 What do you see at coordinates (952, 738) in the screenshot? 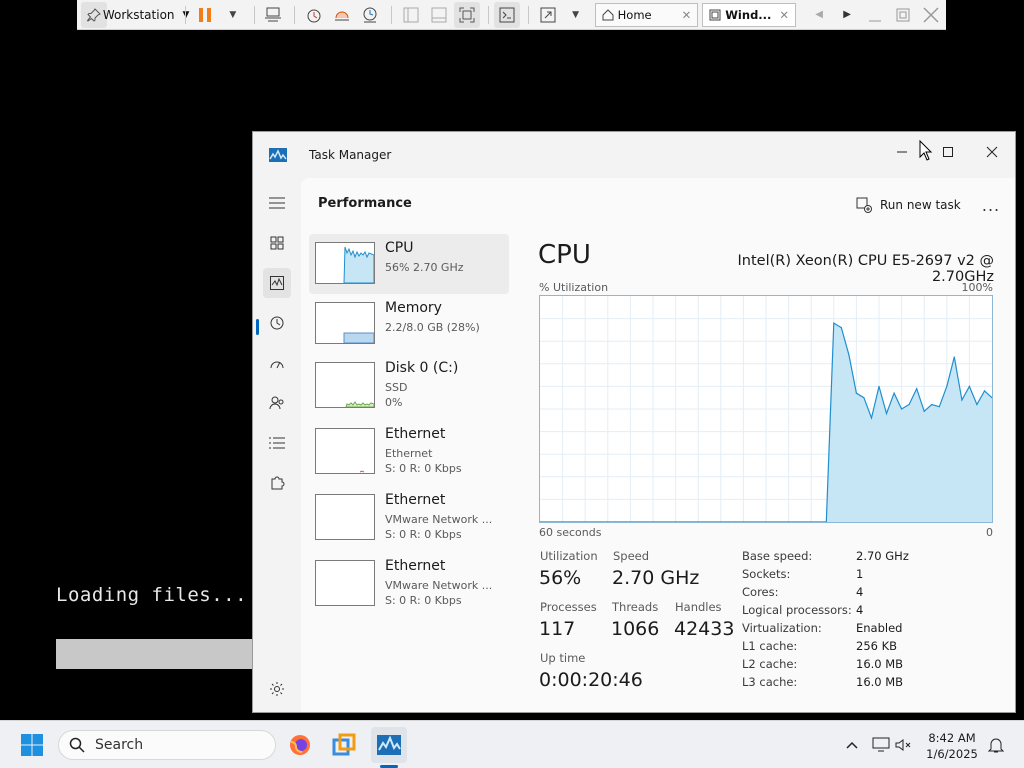
I see `clock-time: 8:42 AM` at bounding box center [952, 738].